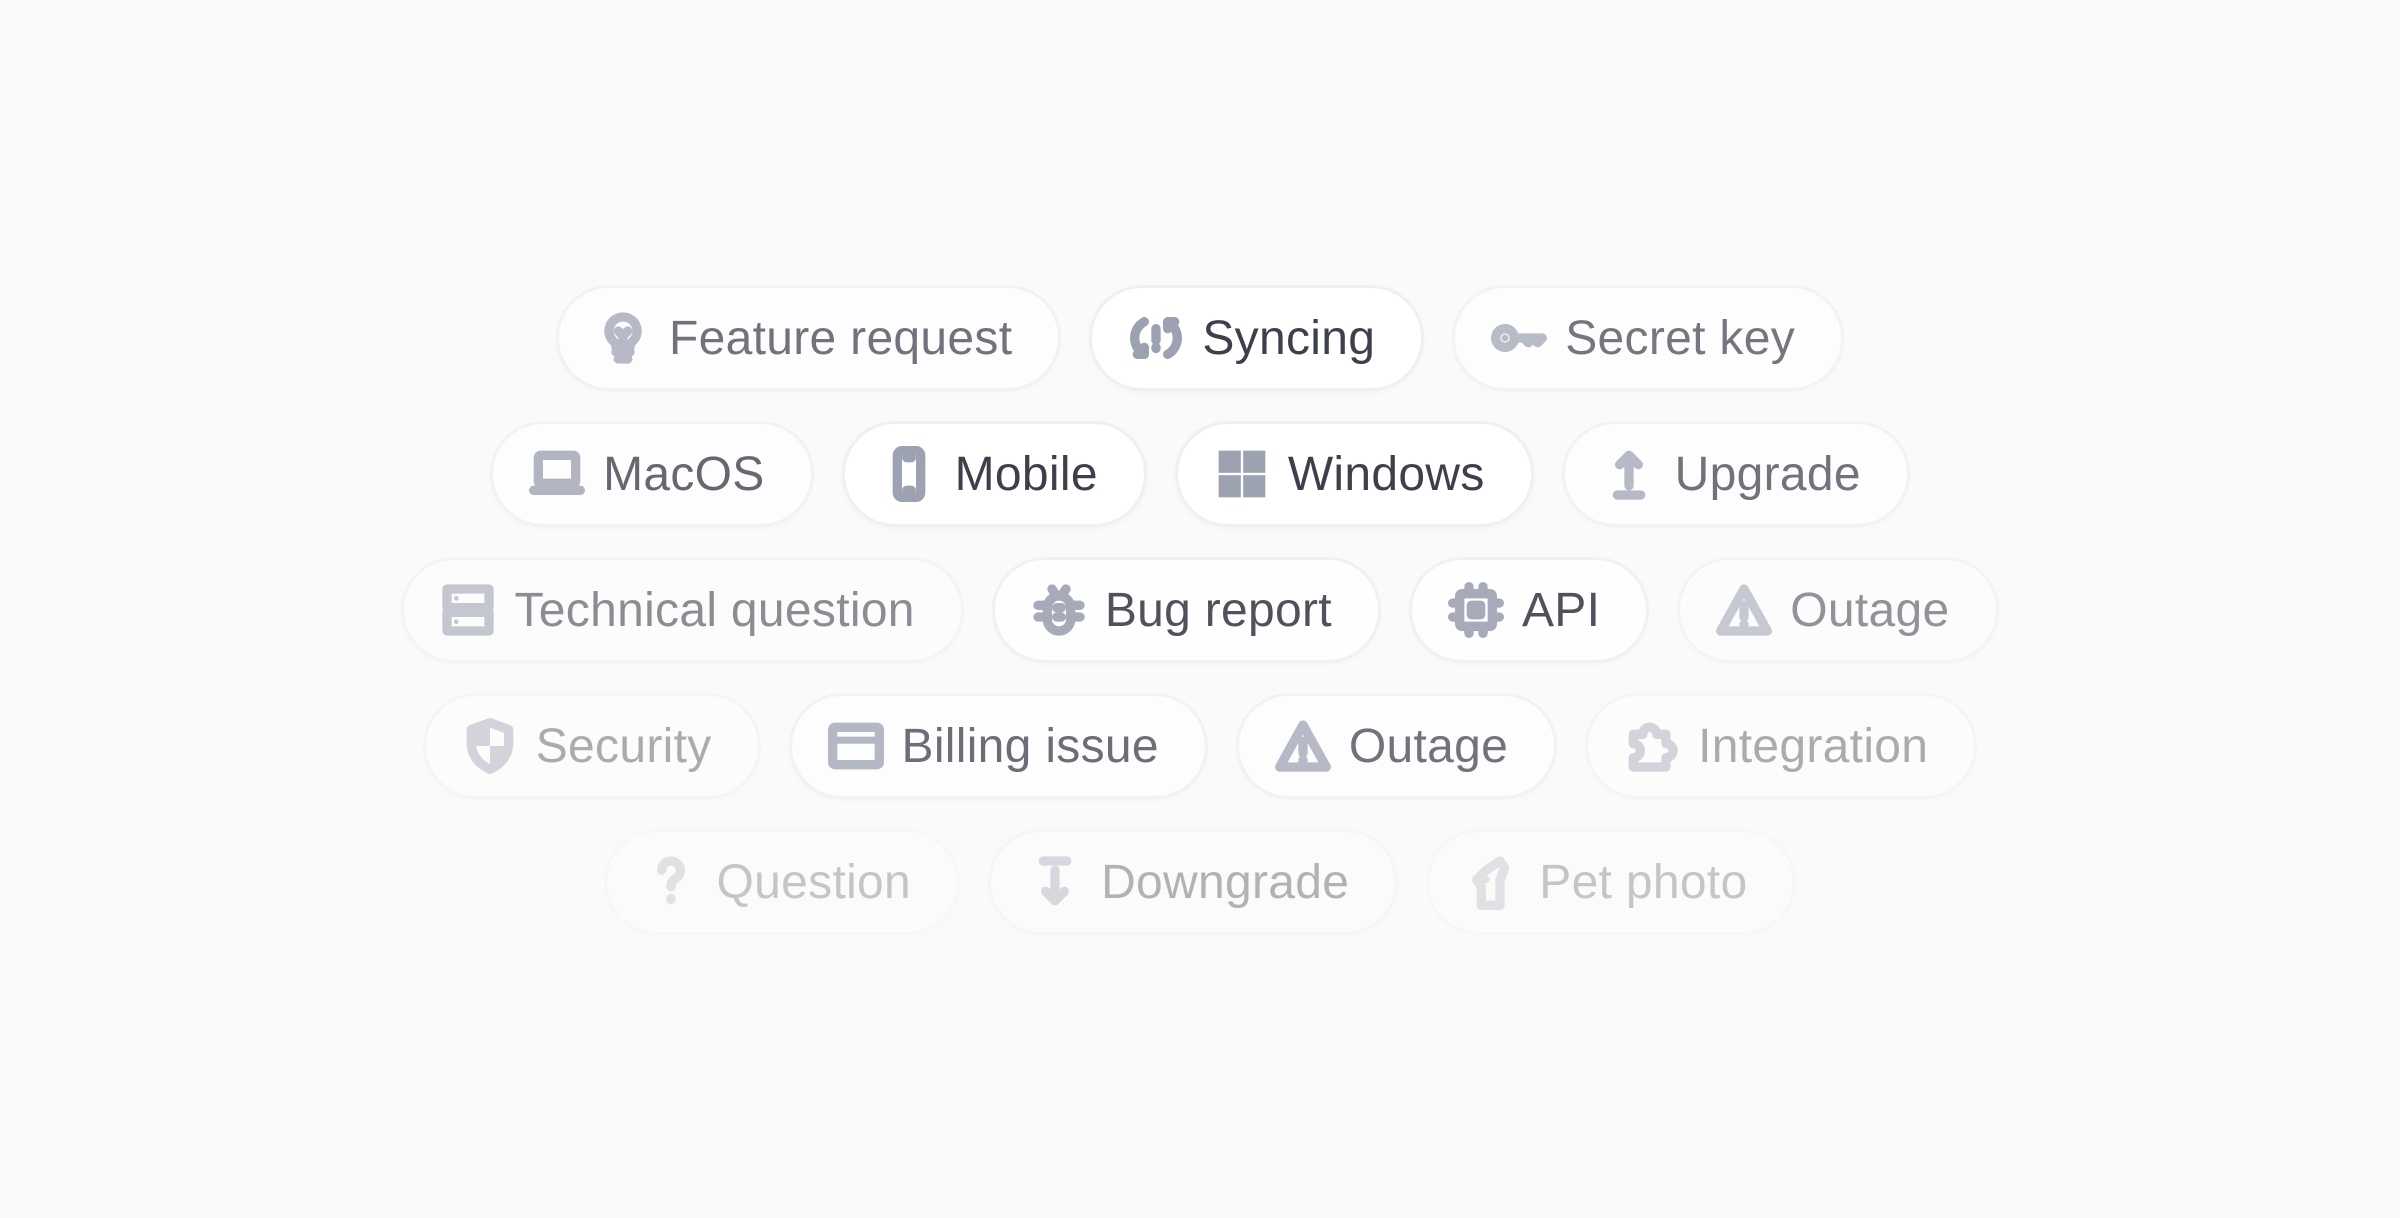  What do you see at coordinates (1767, 474) in the screenshot?
I see `tag-label: Upgrade` at bounding box center [1767, 474].